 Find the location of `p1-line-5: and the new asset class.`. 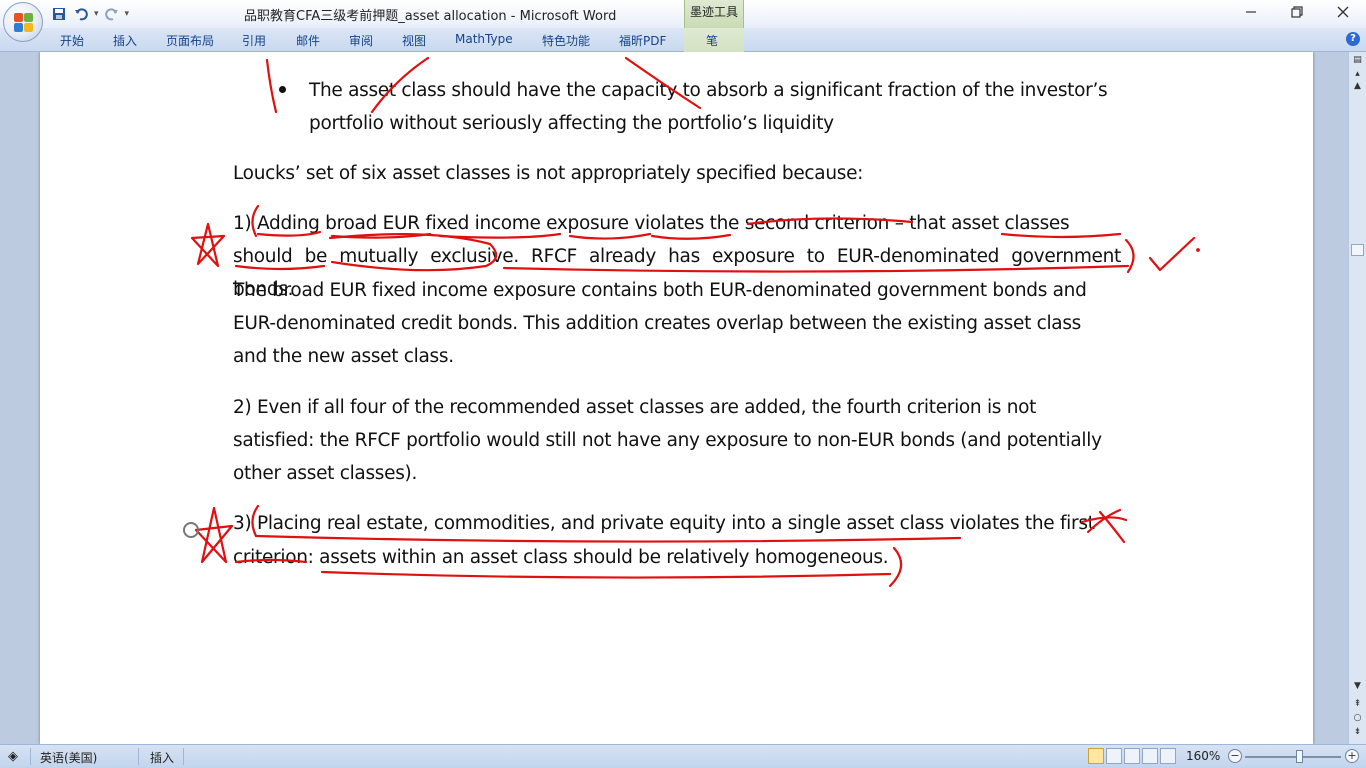

p1-line-5: and the new asset class. is located at coordinates (343, 356).